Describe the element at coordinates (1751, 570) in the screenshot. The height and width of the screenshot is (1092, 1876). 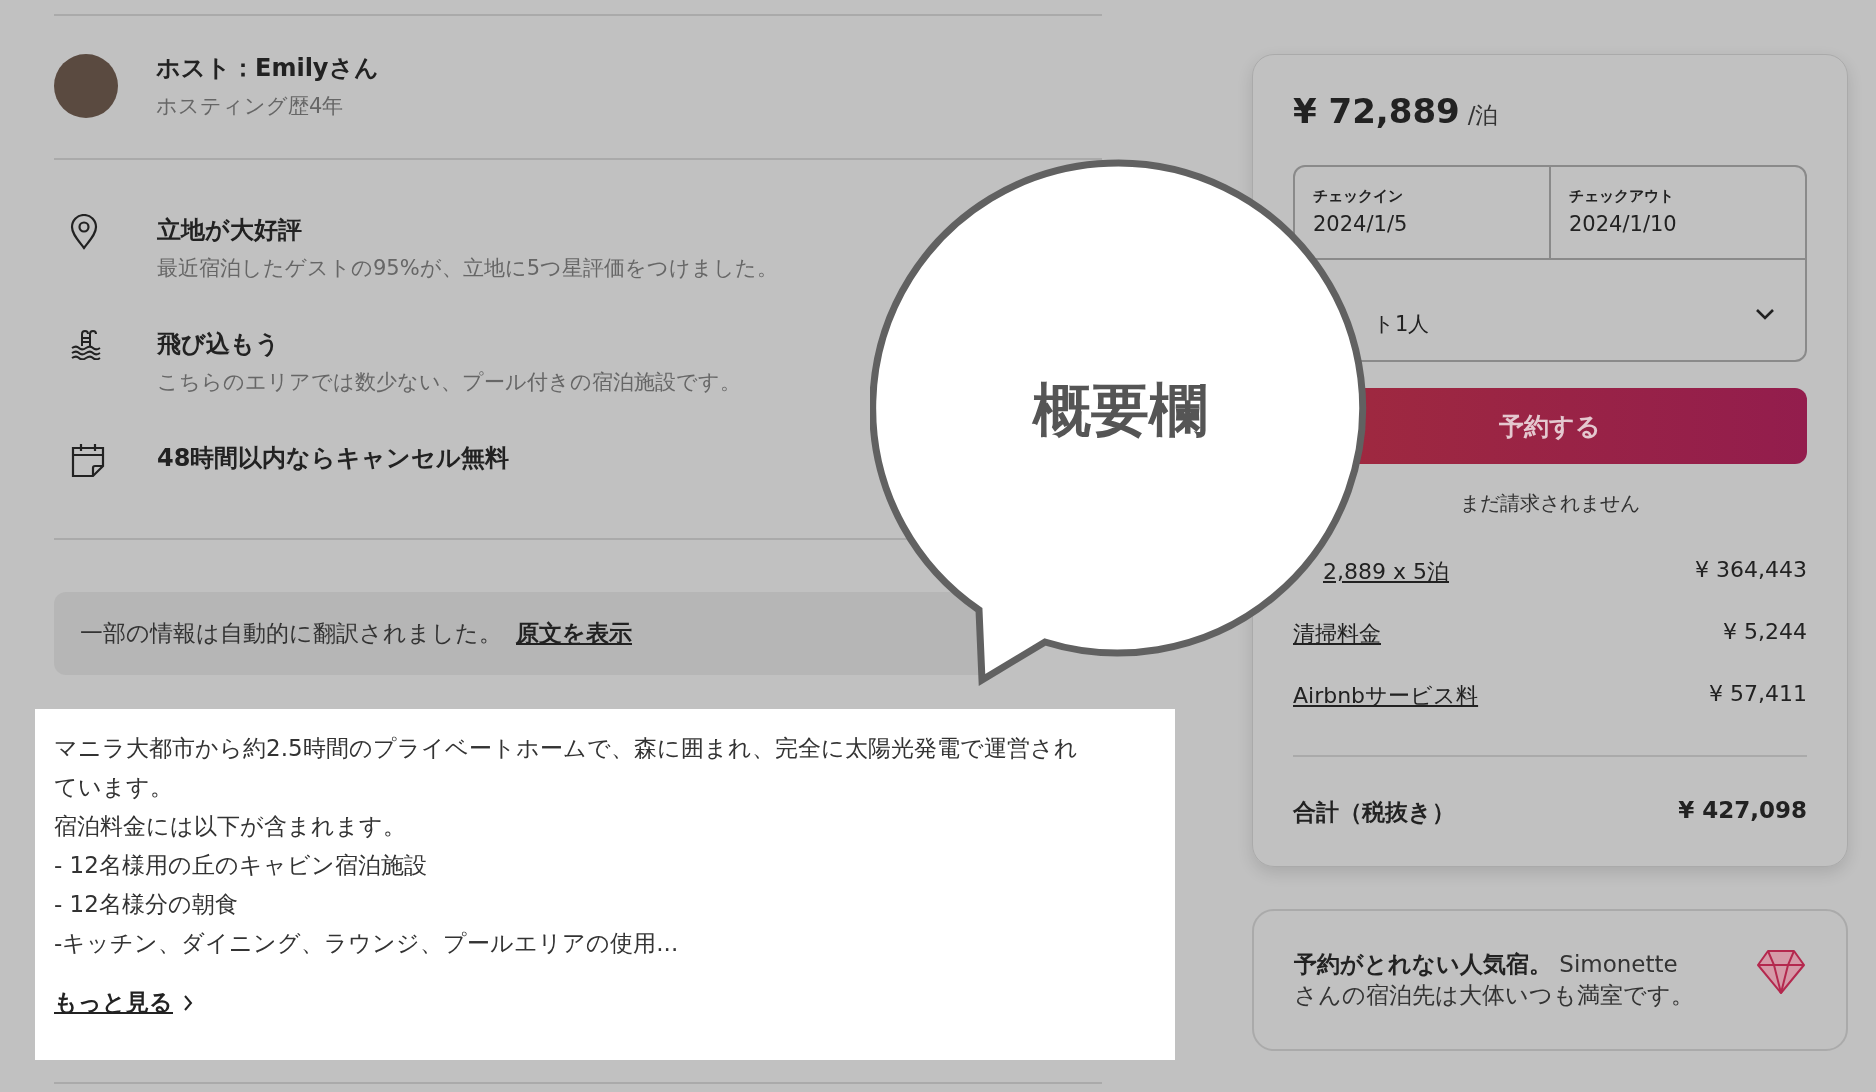
I see `fee-amount: ¥ 364,443` at that location.